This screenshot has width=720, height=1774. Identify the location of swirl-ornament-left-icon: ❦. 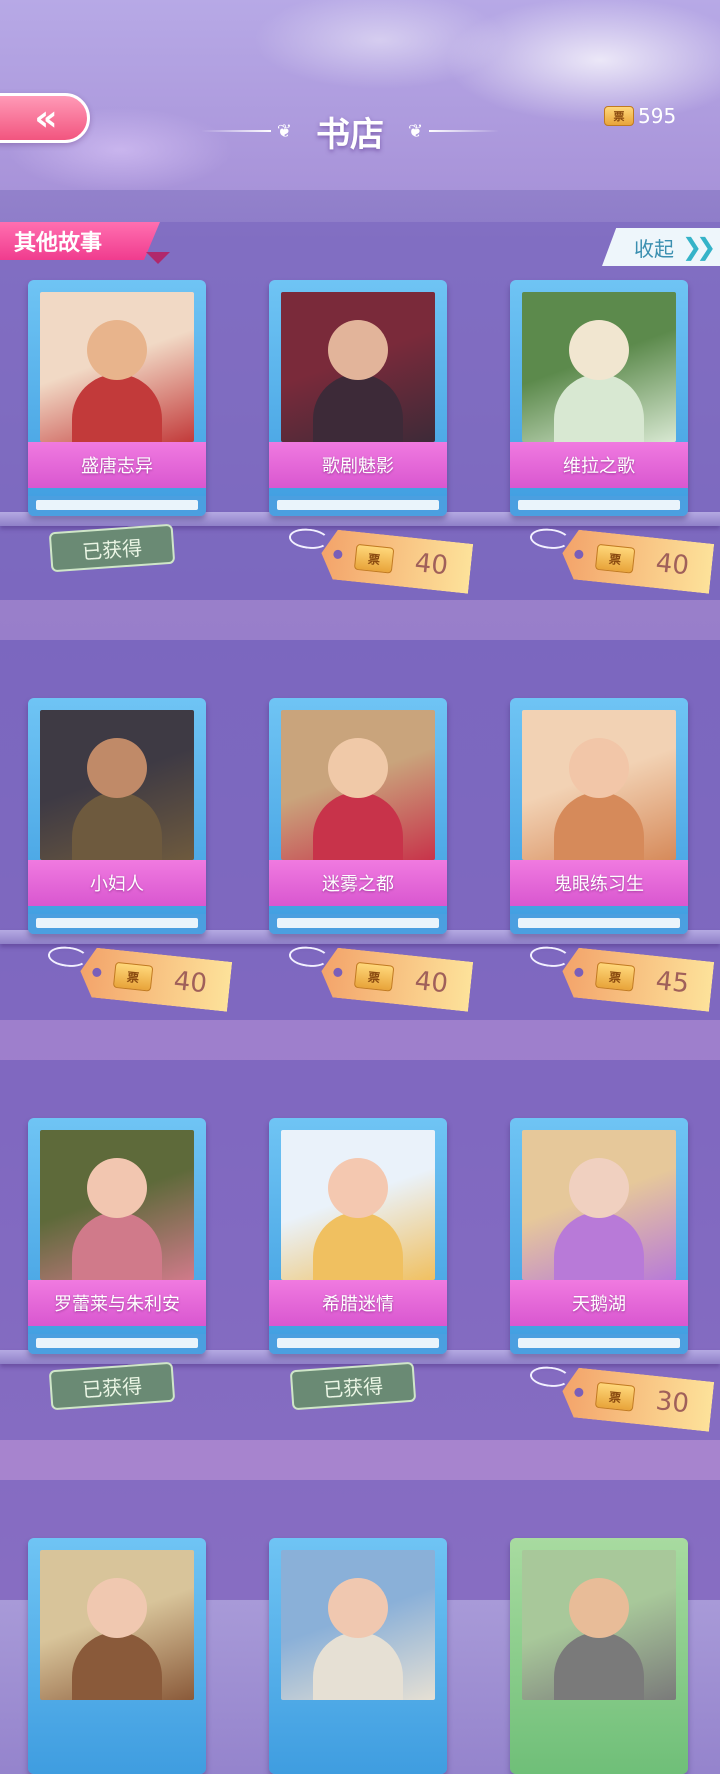
(284, 131).